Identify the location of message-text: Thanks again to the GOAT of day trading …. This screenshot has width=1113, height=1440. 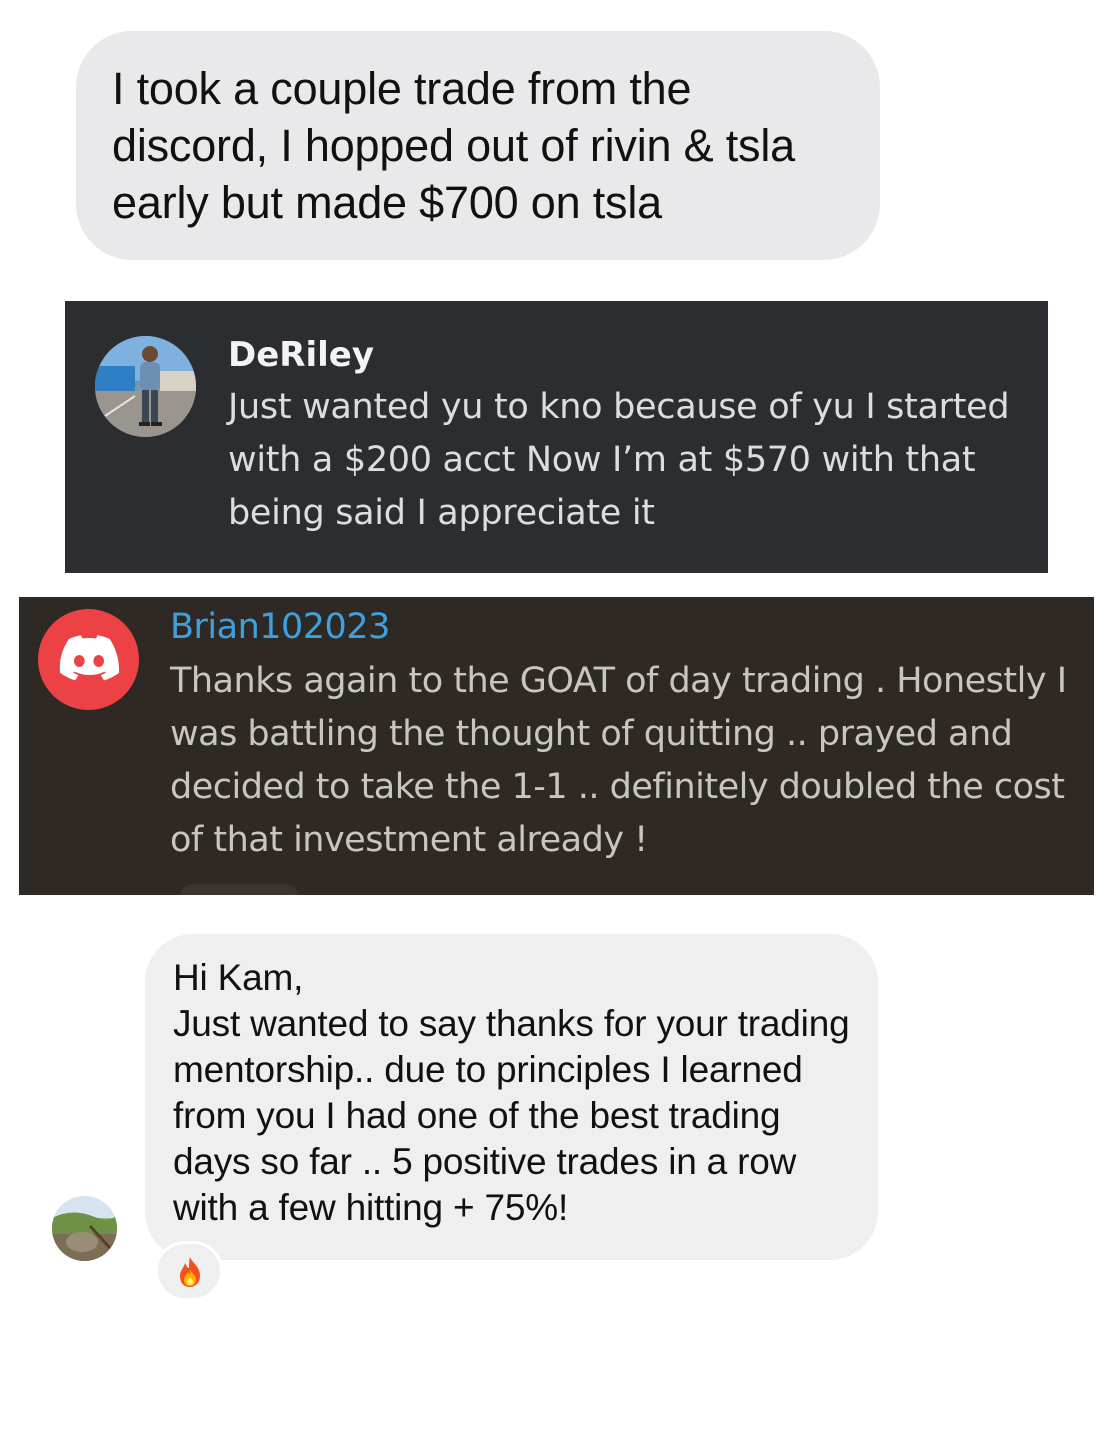
(618, 760).